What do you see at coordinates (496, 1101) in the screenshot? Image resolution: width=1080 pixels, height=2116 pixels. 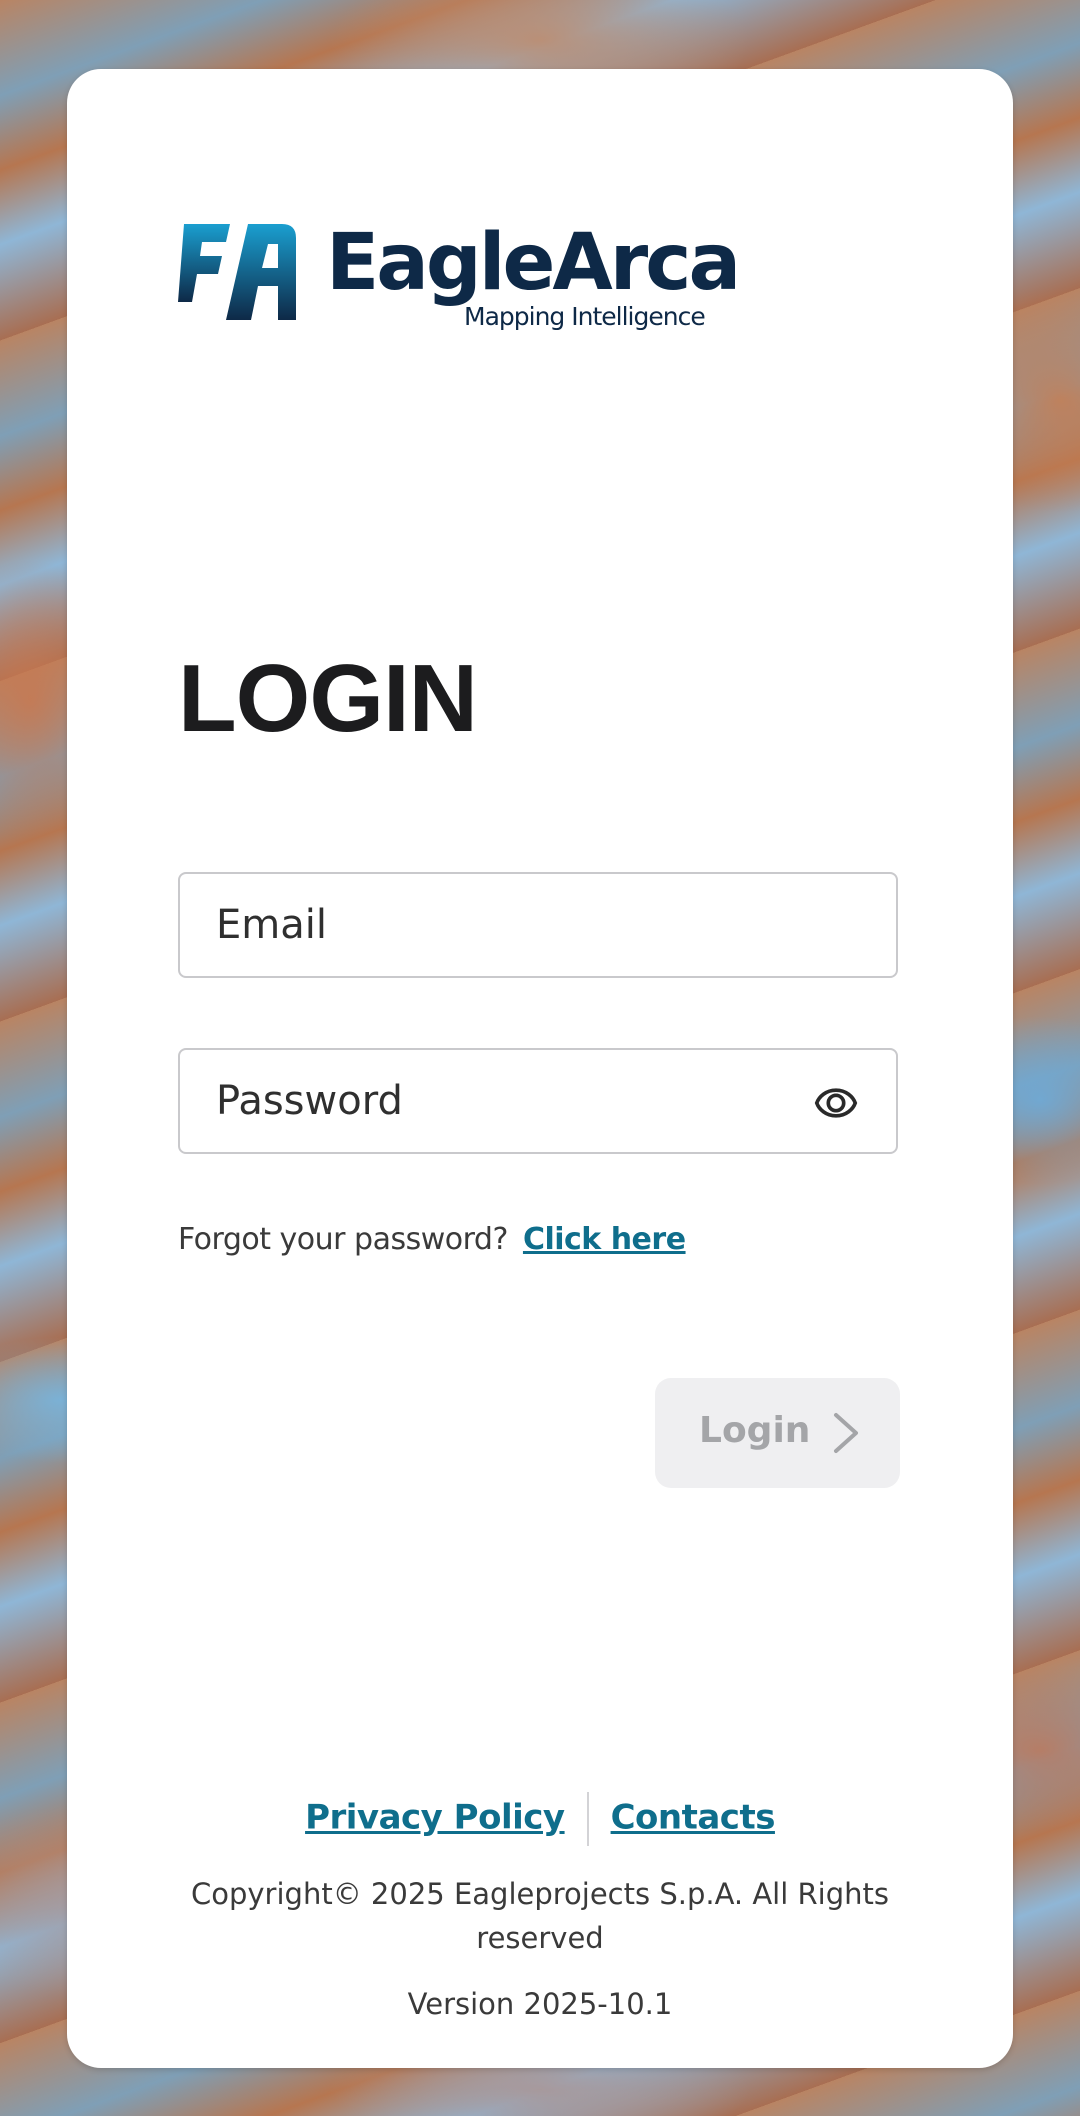 I see `password-field` at bounding box center [496, 1101].